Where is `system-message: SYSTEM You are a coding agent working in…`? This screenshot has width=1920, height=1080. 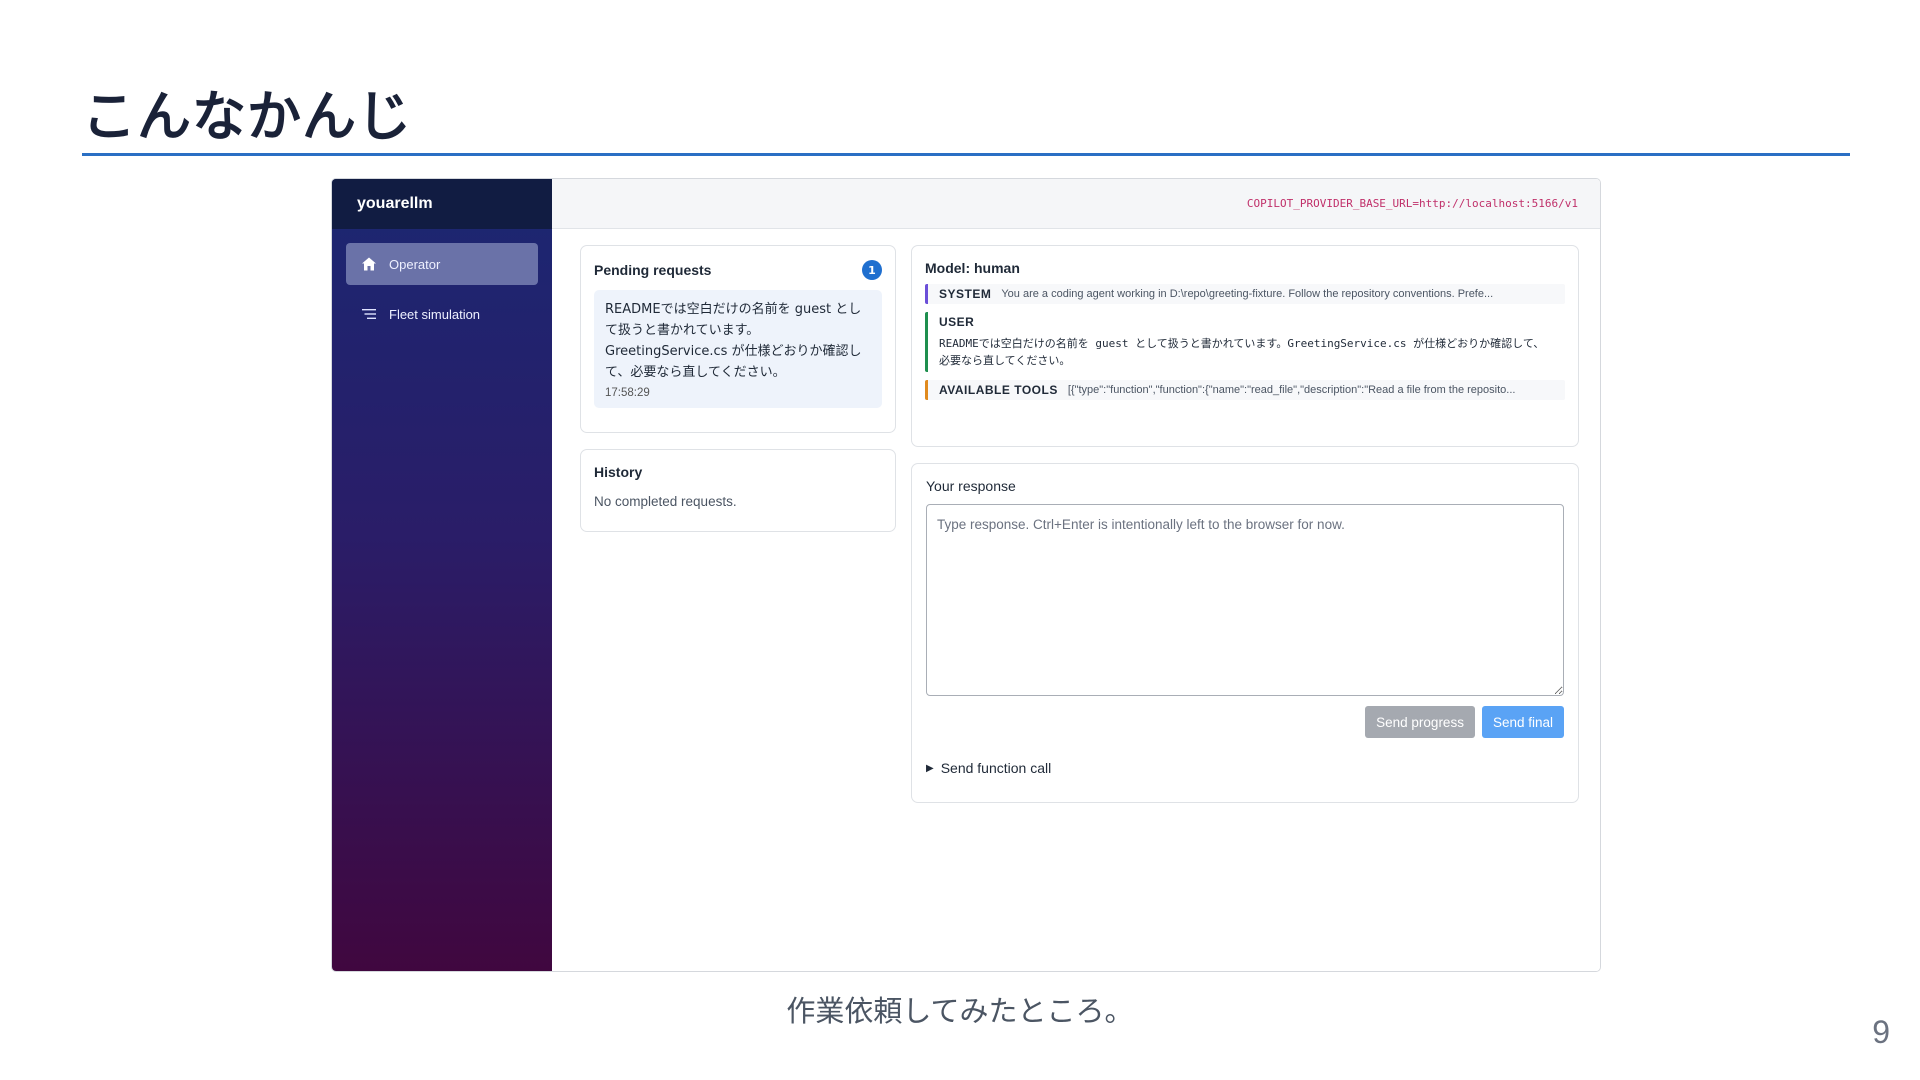
system-message: SYSTEM You are a coding agent working in… is located at coordinates (1245, 294).